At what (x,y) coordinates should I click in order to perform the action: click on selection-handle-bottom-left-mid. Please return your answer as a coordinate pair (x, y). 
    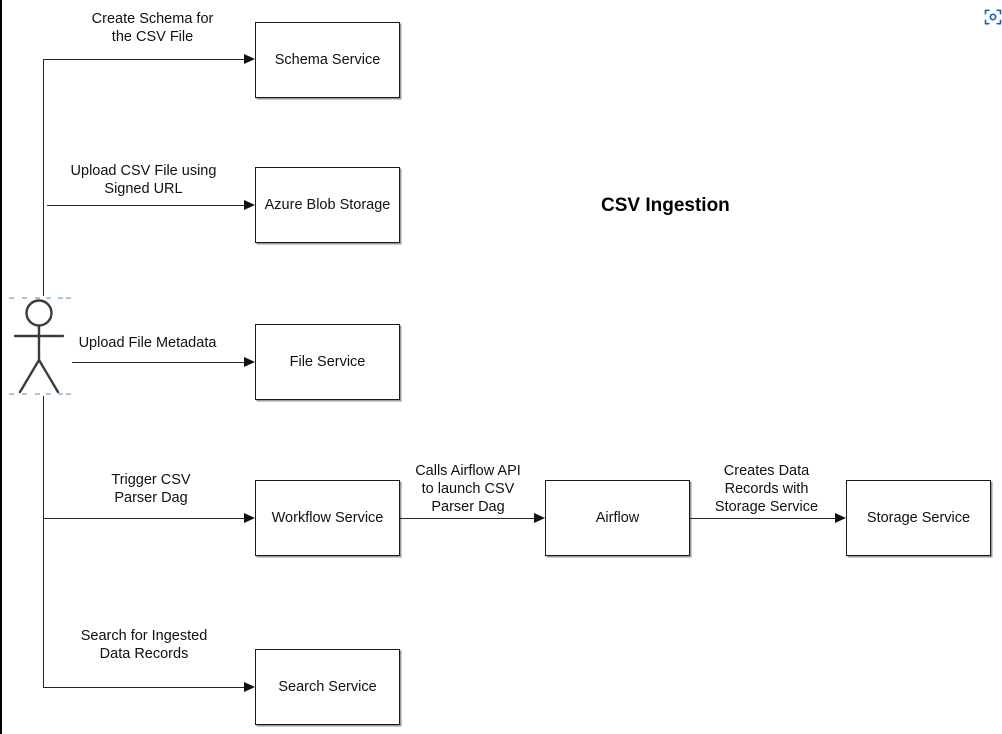
    Looking at the image, I should click on (24, 394).